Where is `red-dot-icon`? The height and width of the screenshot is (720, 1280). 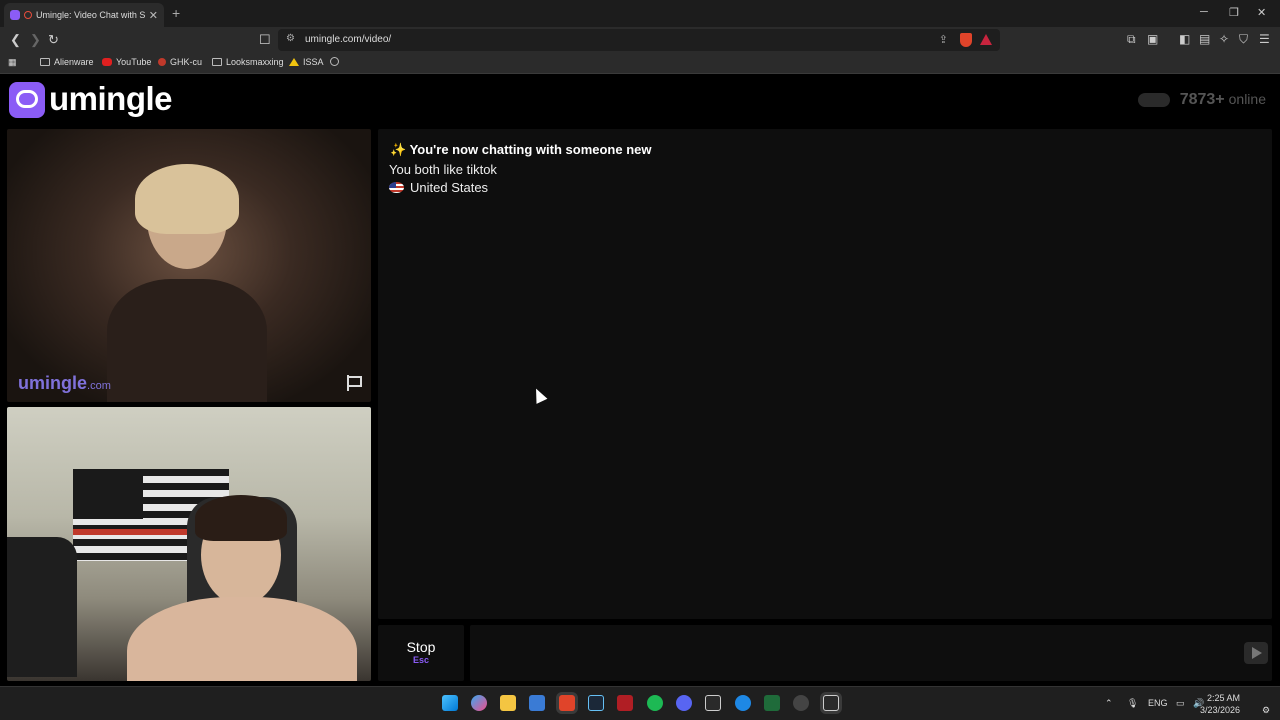 red-dot-icon is located at coordinates (162, 62).